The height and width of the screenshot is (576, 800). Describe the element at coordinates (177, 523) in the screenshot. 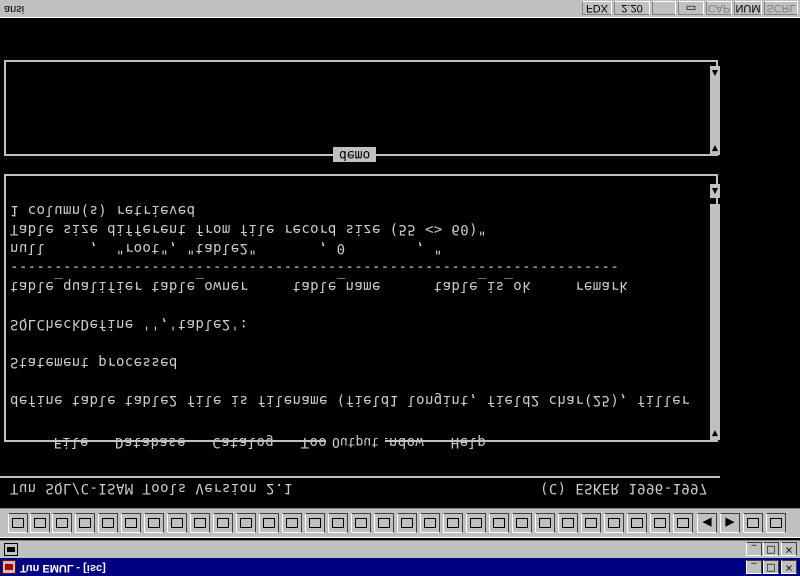

I see `print-icon` at that location.